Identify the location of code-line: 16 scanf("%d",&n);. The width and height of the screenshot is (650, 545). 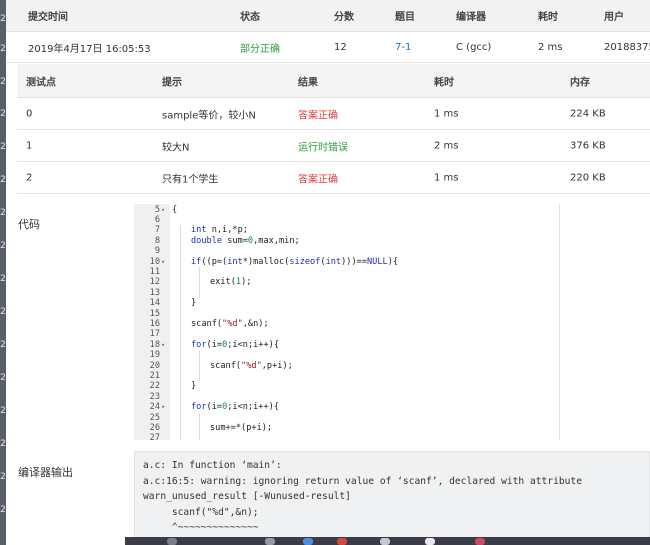
(346, 323).